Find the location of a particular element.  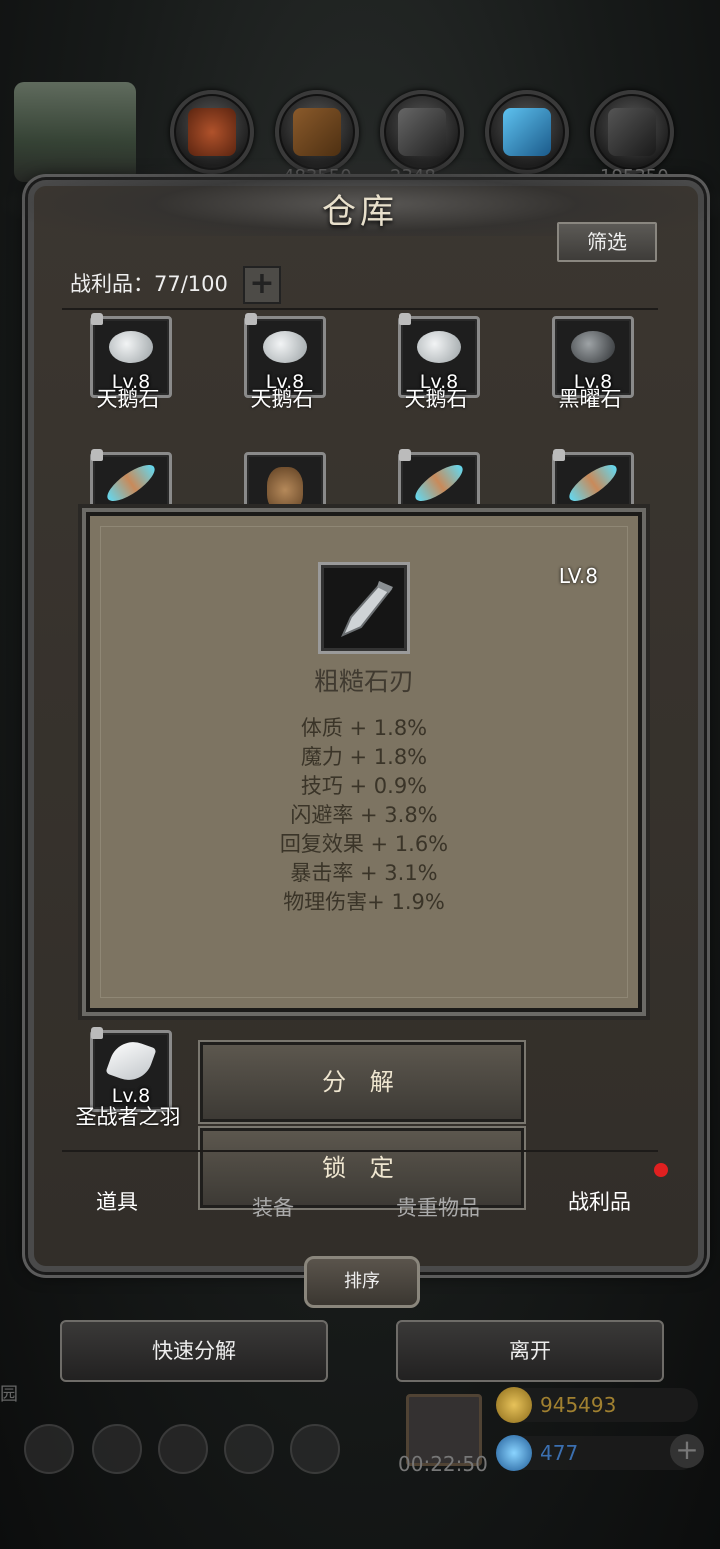

decompose-button: 分 解 is located at coordinates (362, 1082).